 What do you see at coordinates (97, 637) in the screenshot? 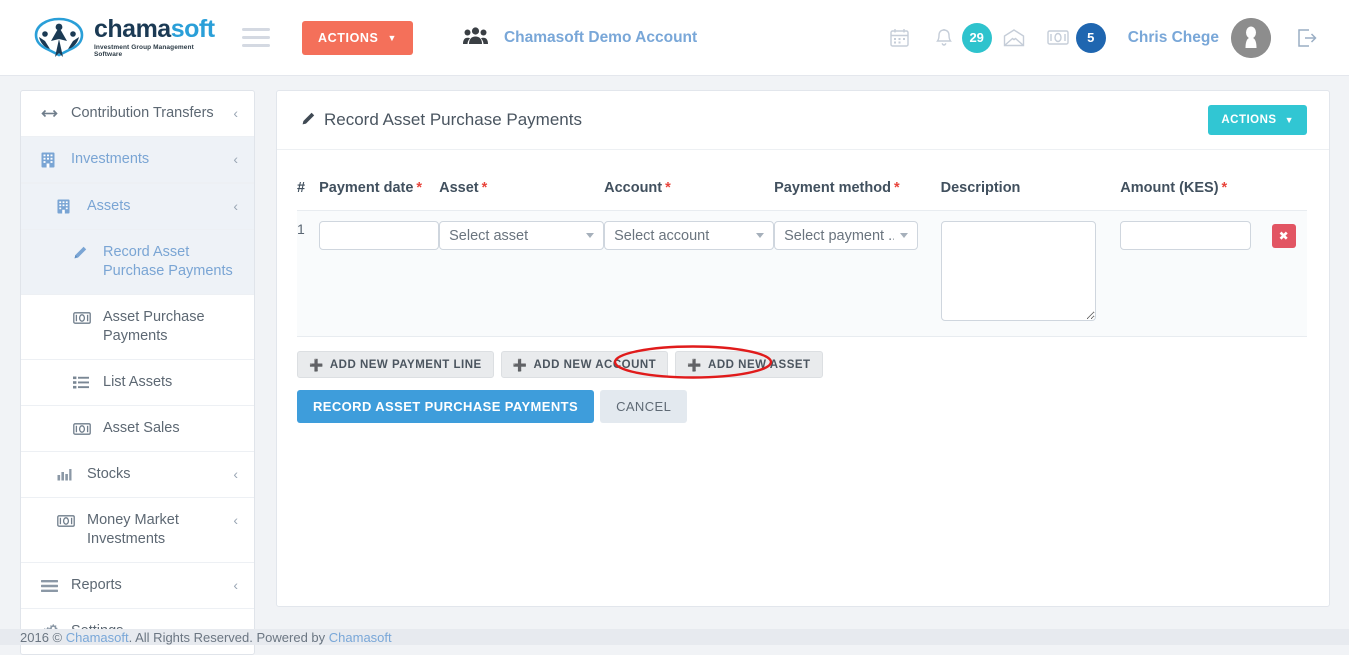
I see `footer-link-chamasoft-1: Chamasoft` at bounding box center [97, 637].